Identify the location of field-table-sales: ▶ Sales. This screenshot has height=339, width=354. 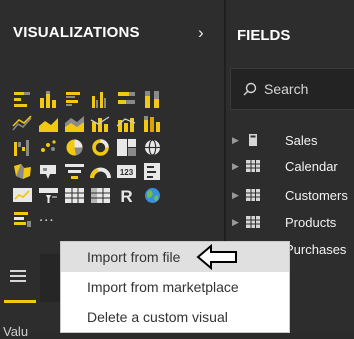
(290, 140).